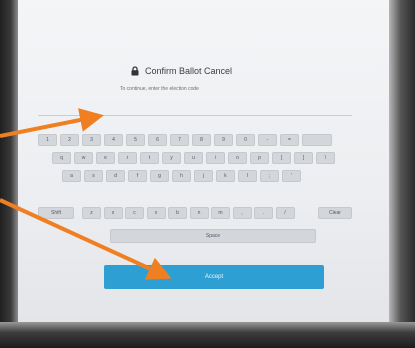  Describe the element at coordinates (93, 176) in the screenshot. I see `keyboard-key: s` at that location.